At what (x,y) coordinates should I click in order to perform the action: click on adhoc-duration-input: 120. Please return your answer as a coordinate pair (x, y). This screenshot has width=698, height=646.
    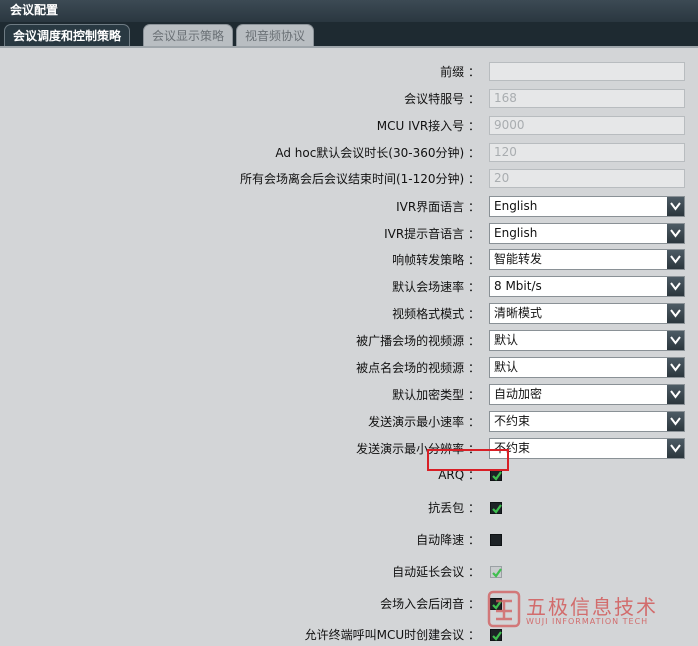
    Looking at the image, I should click on (587, 152).